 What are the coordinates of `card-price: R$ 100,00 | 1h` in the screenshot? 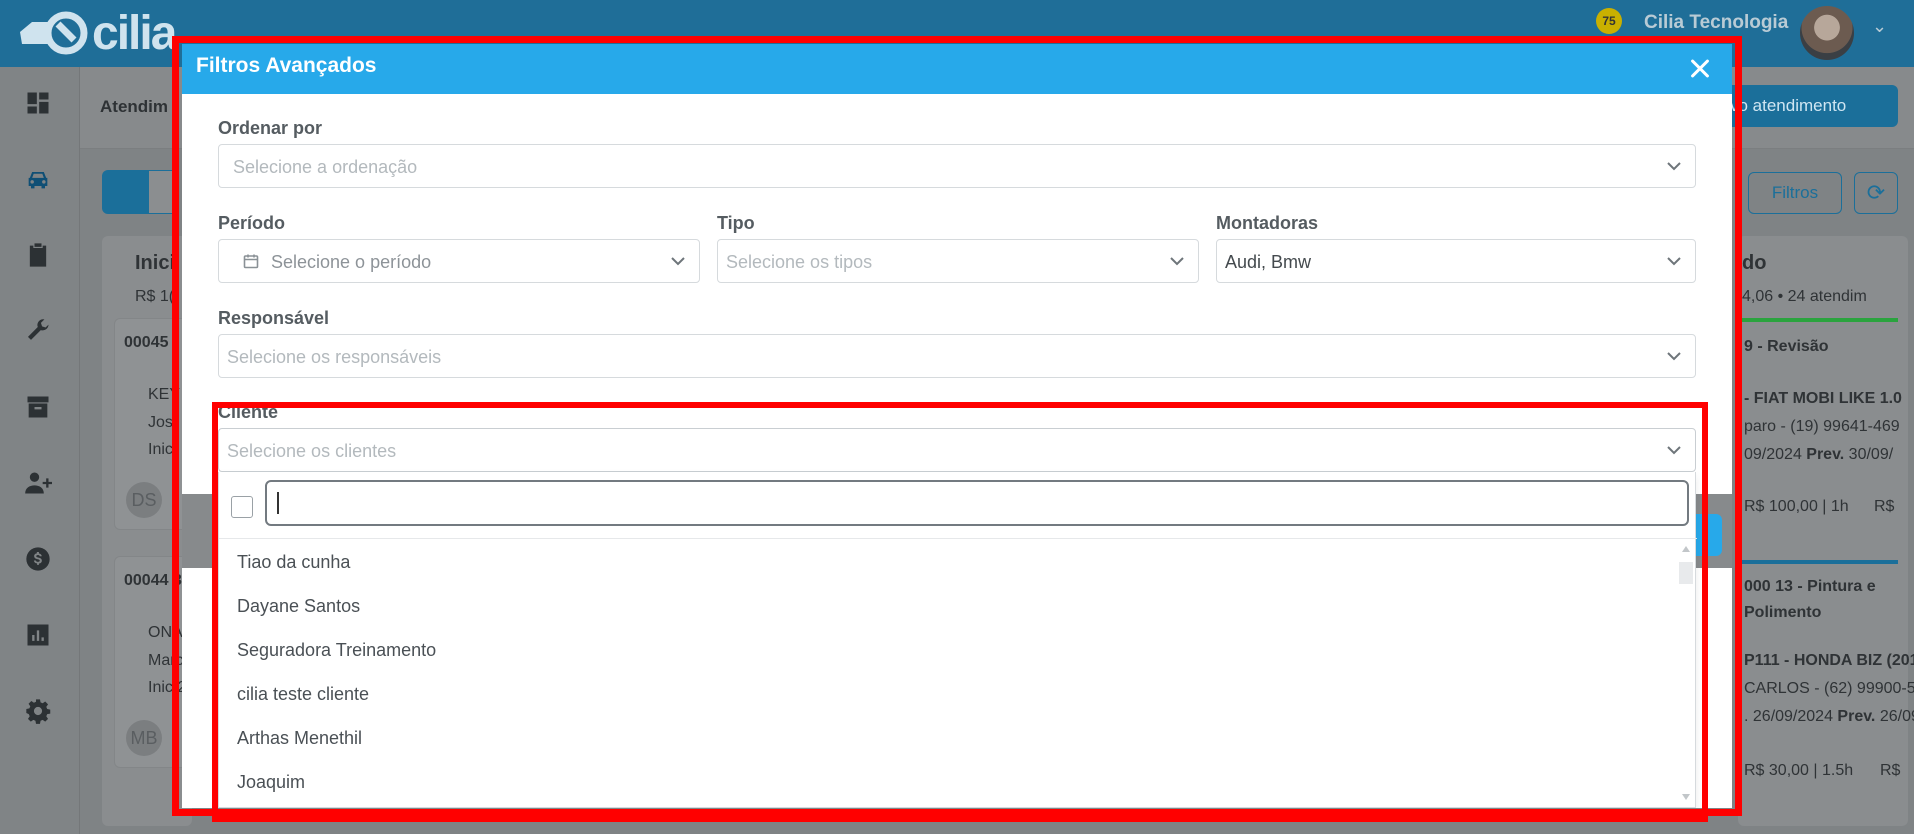 It's located at (1796, 506).